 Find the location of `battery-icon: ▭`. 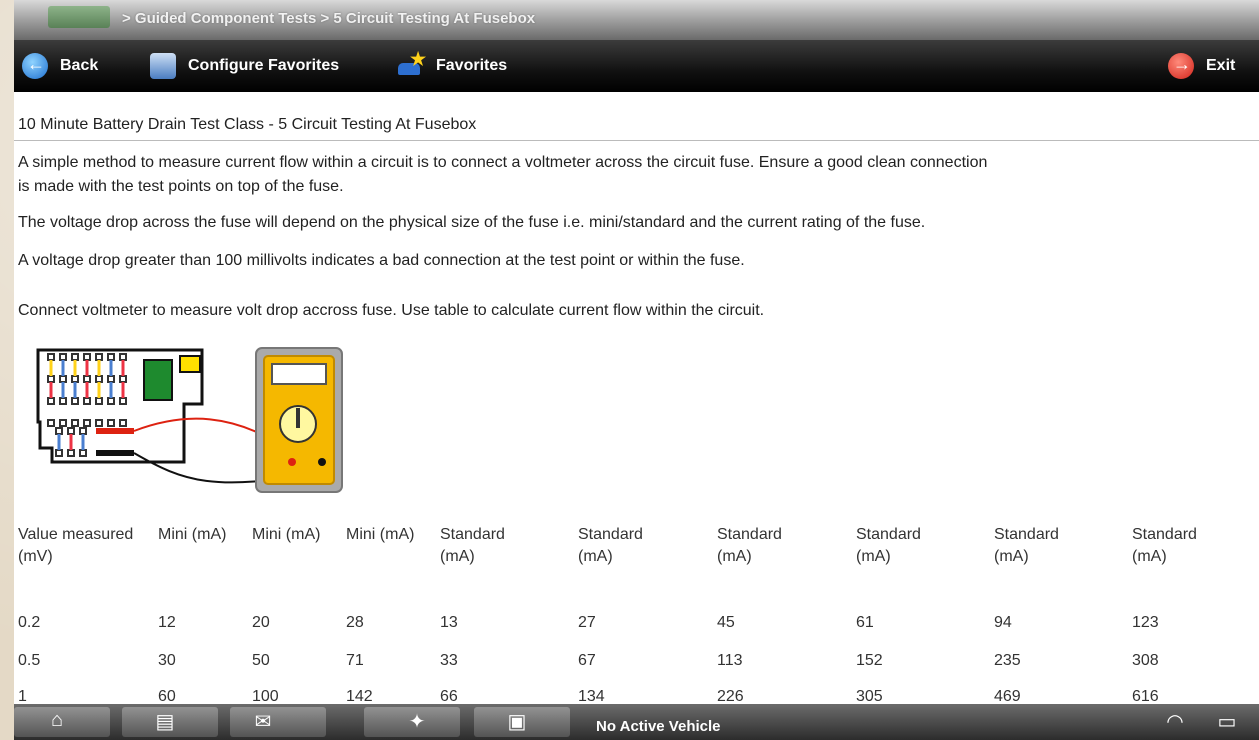

battery-icon: ▭ is located at coordinates (1227, 722).